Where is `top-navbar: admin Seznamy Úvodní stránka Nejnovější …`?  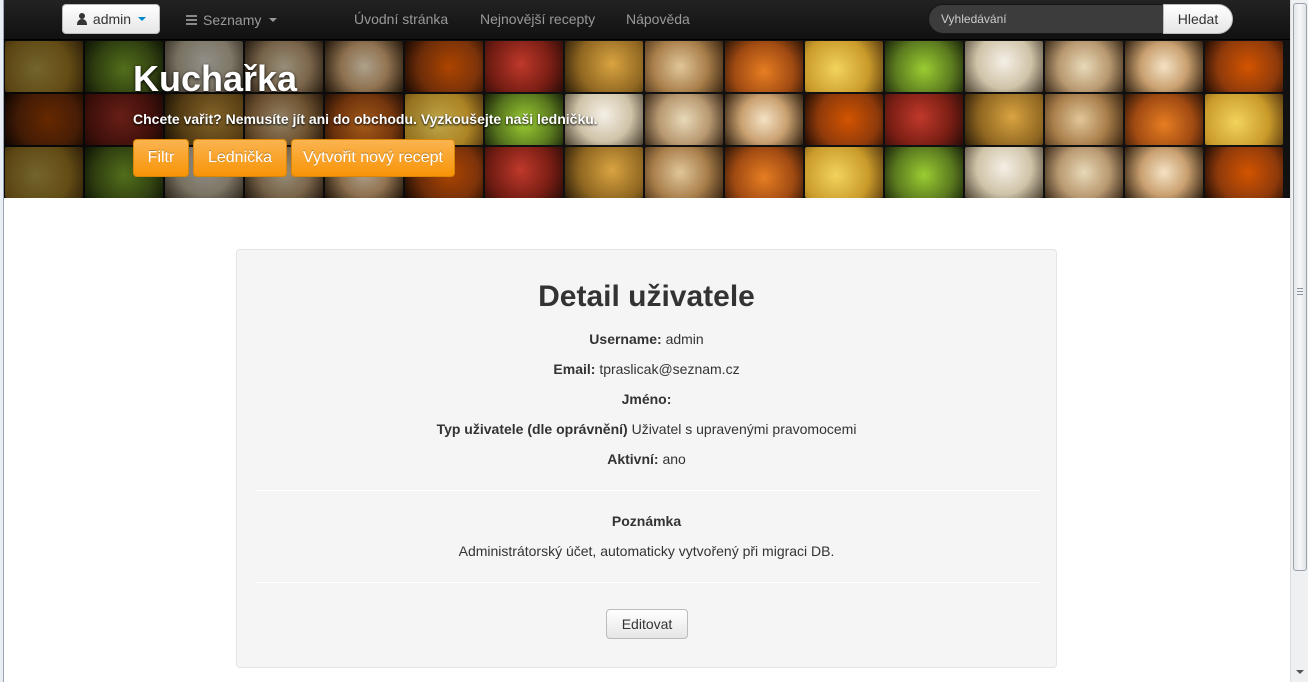
top-navbar: admin Seznamy Úvodní stránka Nejnovější … is located at coordinates (647, 20).